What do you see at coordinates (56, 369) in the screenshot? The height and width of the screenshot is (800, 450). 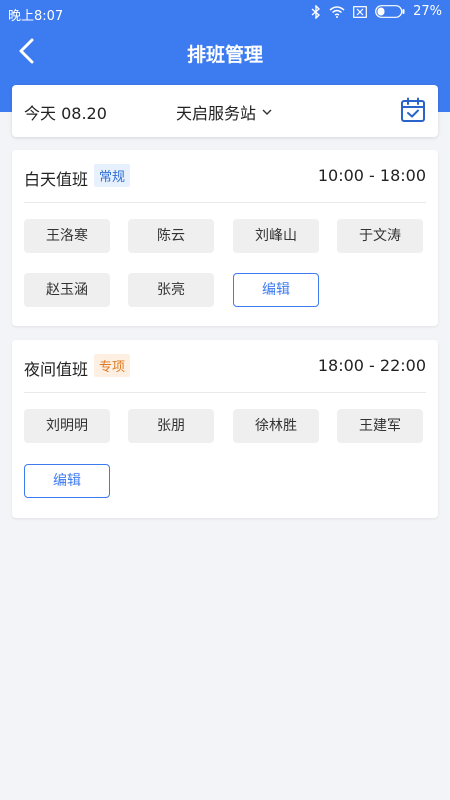 I see `shift-name: 夜间值班` at bounding box center [56, 369].